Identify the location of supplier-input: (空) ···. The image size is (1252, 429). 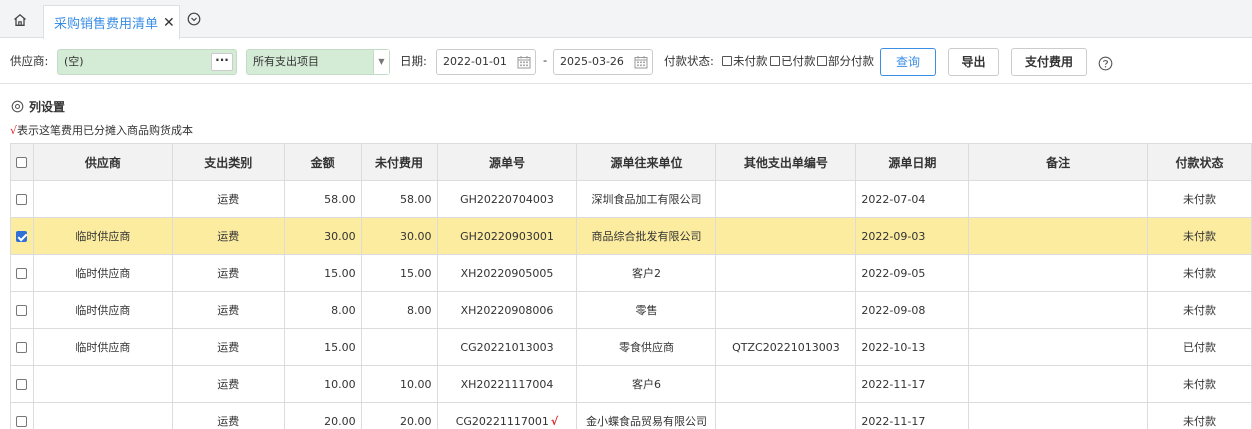
(147, 62).